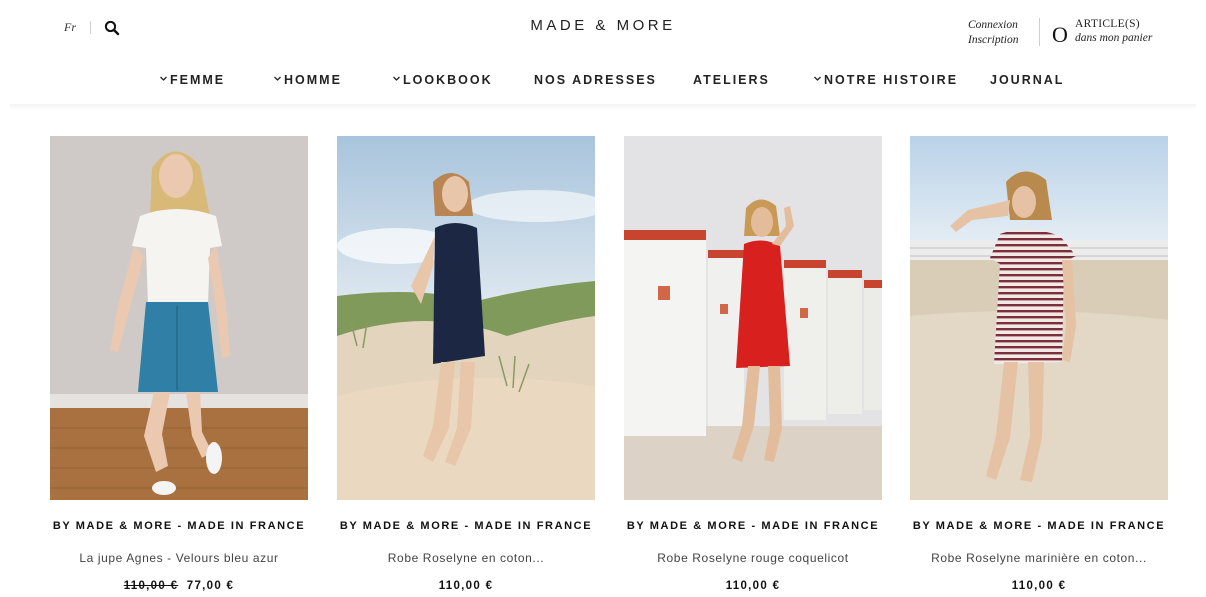 This screenshot has height=597, width=1206. Describe the element at coordinates (198, 80) in the screenshot. I see `nav-label: FEMME` at that location.